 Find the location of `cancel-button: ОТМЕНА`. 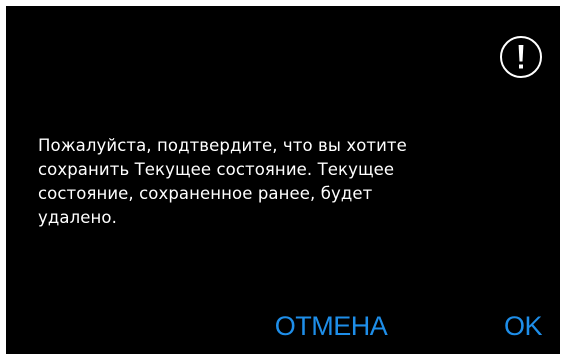

cancel-button: ОТМЕНА is located at coordinates (331, 326).